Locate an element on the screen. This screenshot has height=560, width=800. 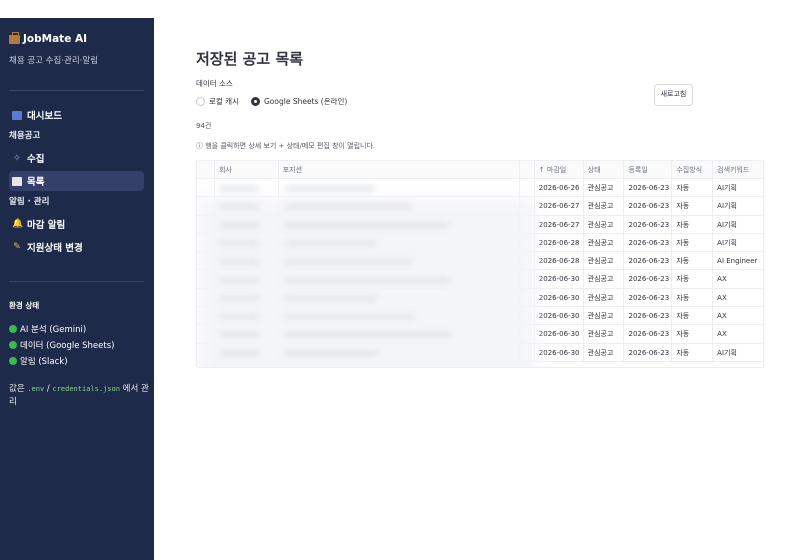
header-keyword: 검색키워드 is located at coordinates (738, 169).